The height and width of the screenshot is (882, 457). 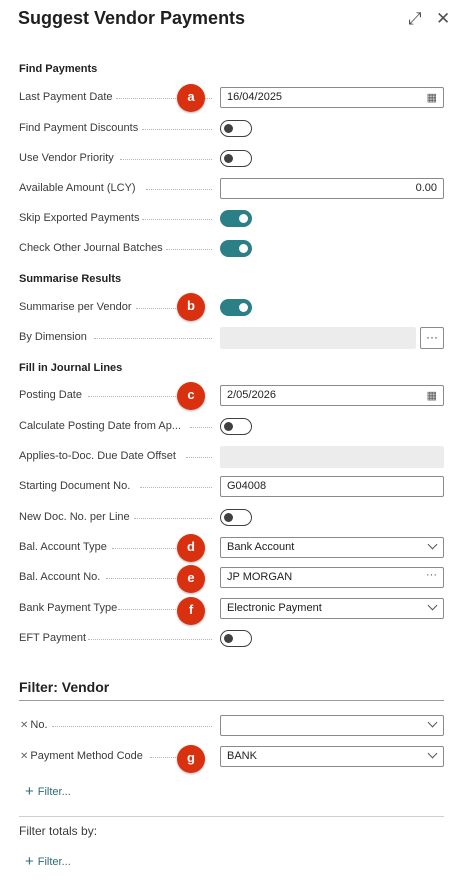 What do you see at coordinates (191, 759) in the screenshot?
I see `callout-badge-g: g` at bounding box center [191, 759].